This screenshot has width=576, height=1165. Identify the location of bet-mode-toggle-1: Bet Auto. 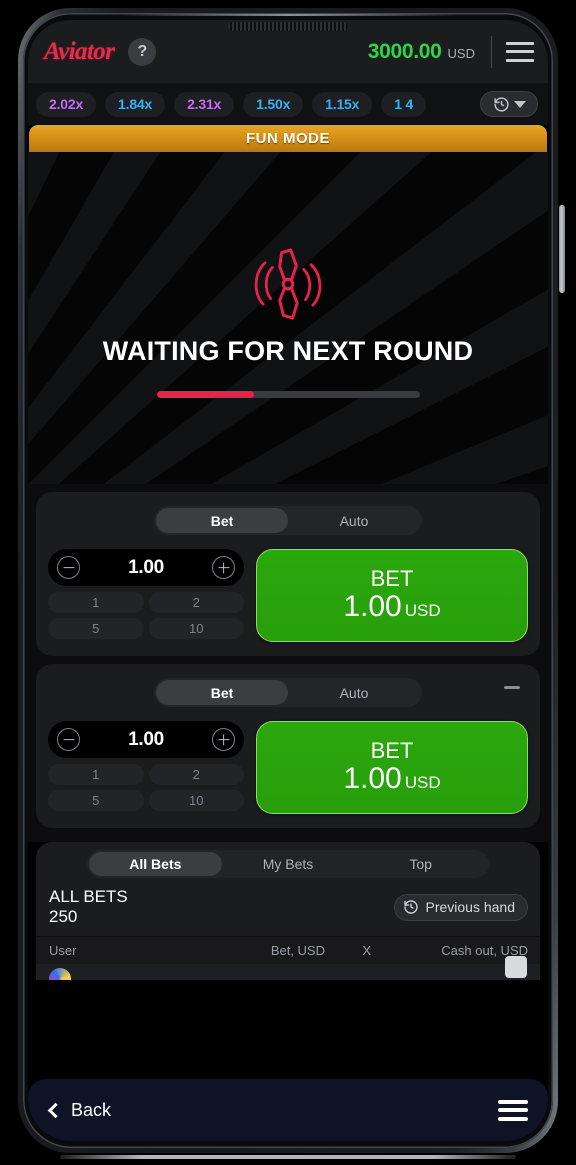
(288, 520).